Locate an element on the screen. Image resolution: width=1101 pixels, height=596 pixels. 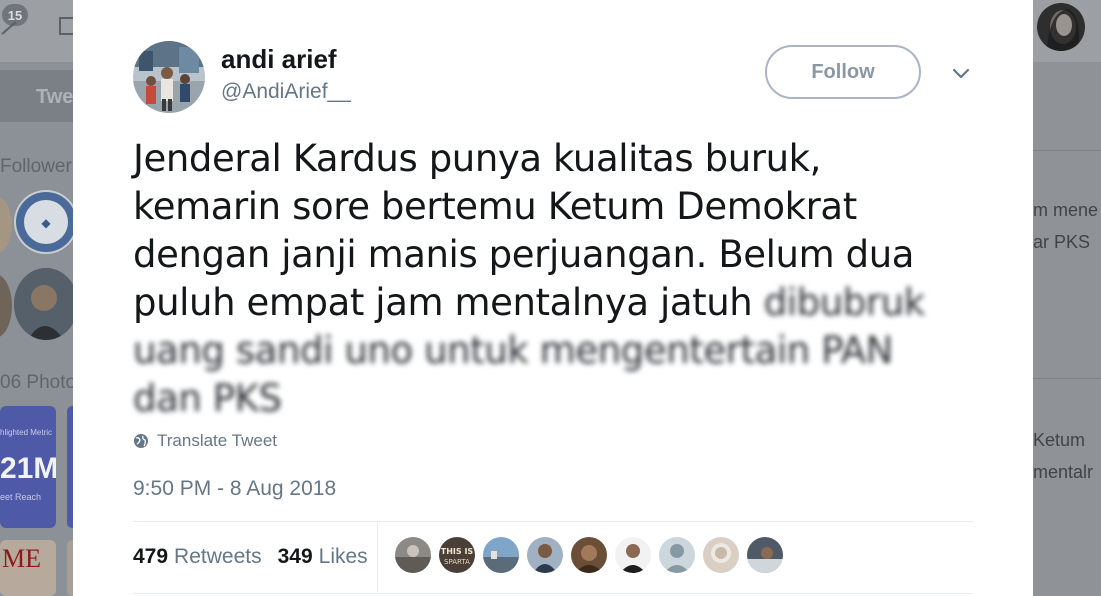
retweets-label: Retweets is located at coordinates (218, 556).